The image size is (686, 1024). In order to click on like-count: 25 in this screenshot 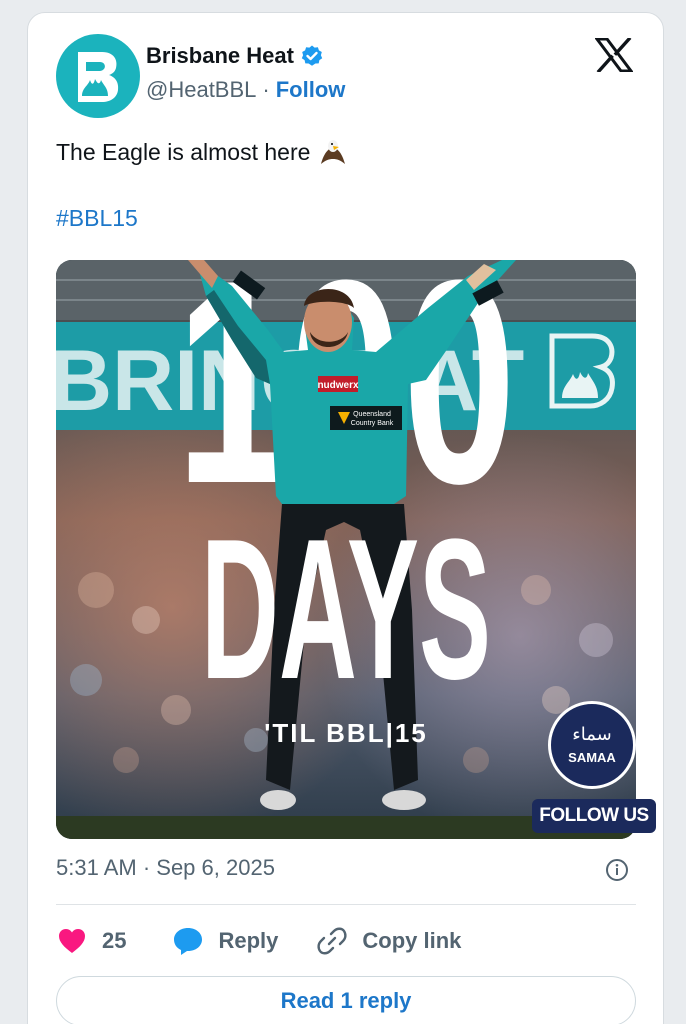, I will do `click(114, 940)`.